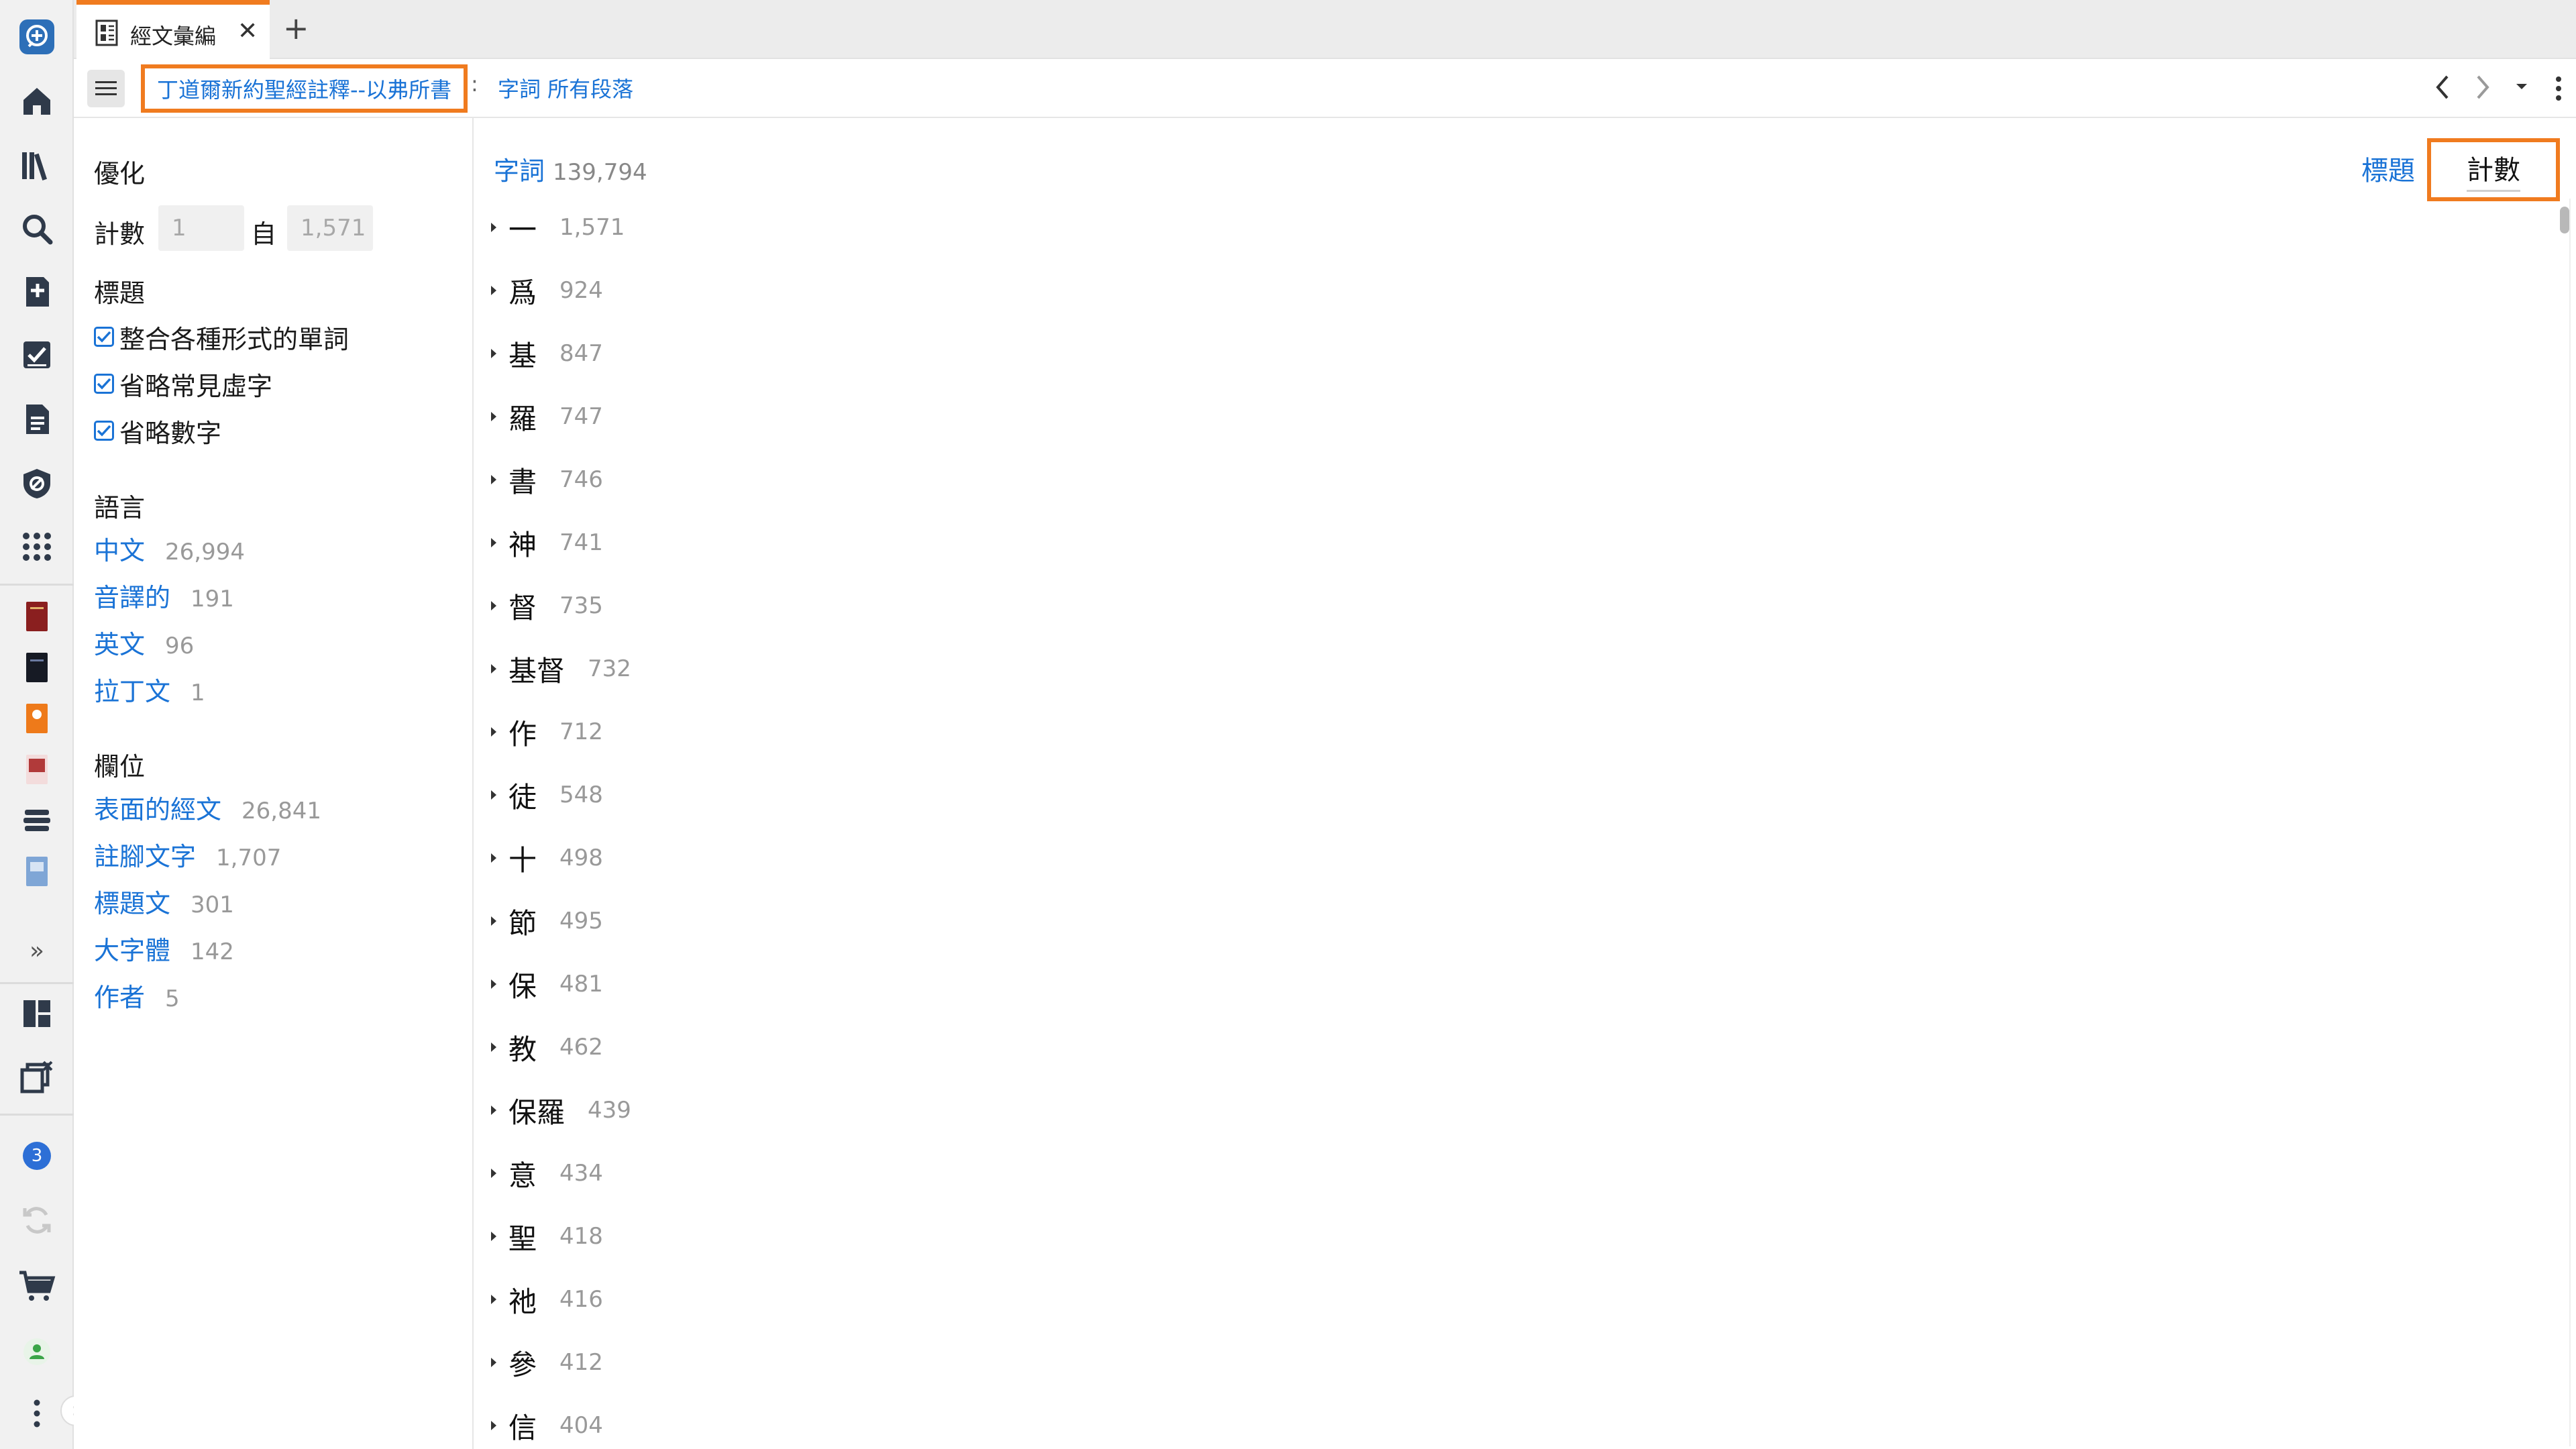 This screenshot has width=2576, height=1449. I want to click on word-row: 保羅 439, so click(560, 1110).